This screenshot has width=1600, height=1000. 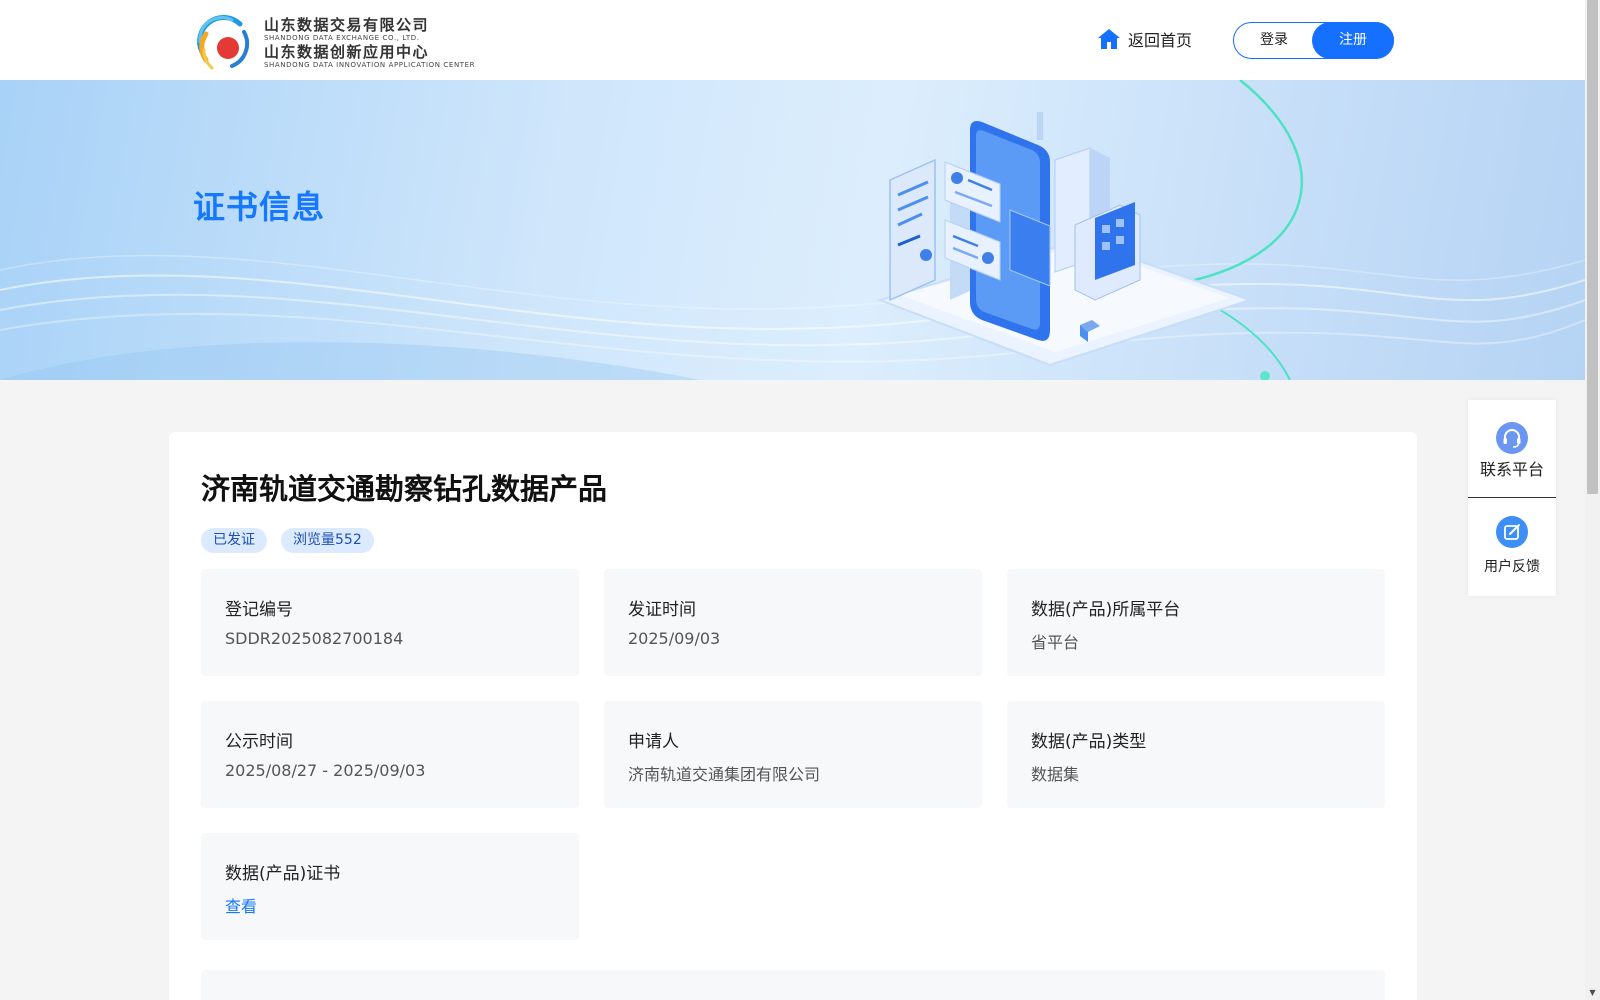 What do you see at coordinates (1196, 622) in the screenshot?
I see `info-platform: 数据(产品)所属平台 省平台` at bounding box center [1196, 622].